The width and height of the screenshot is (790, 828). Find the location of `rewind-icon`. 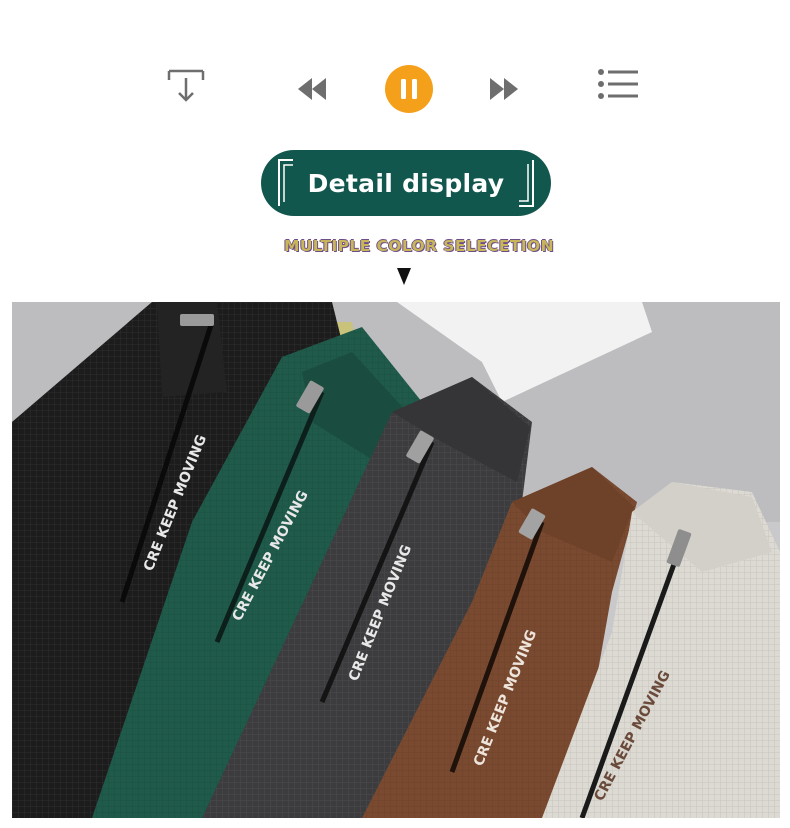

rewind-icon is located at coordinates (312, 89).